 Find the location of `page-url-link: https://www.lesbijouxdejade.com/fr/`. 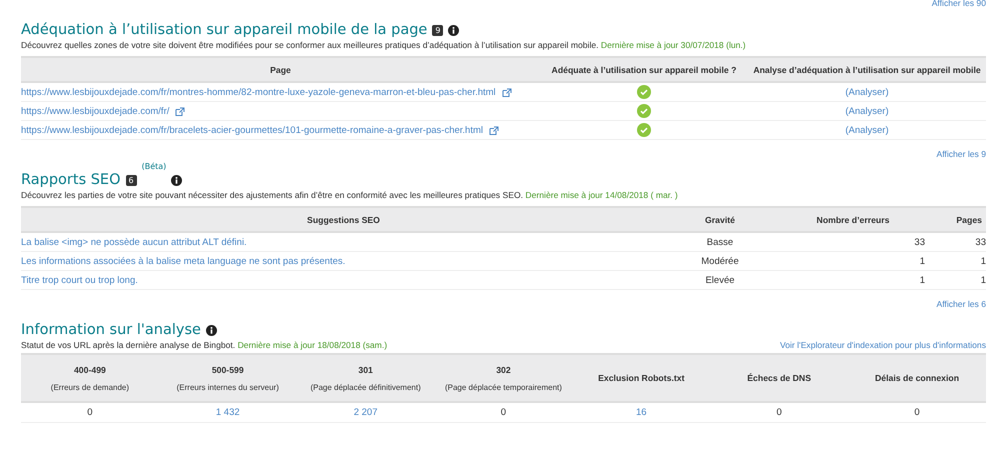

page-url-link: https://www.lesbijouxdejade.com/fr/ is located at coordinates (95, 111).